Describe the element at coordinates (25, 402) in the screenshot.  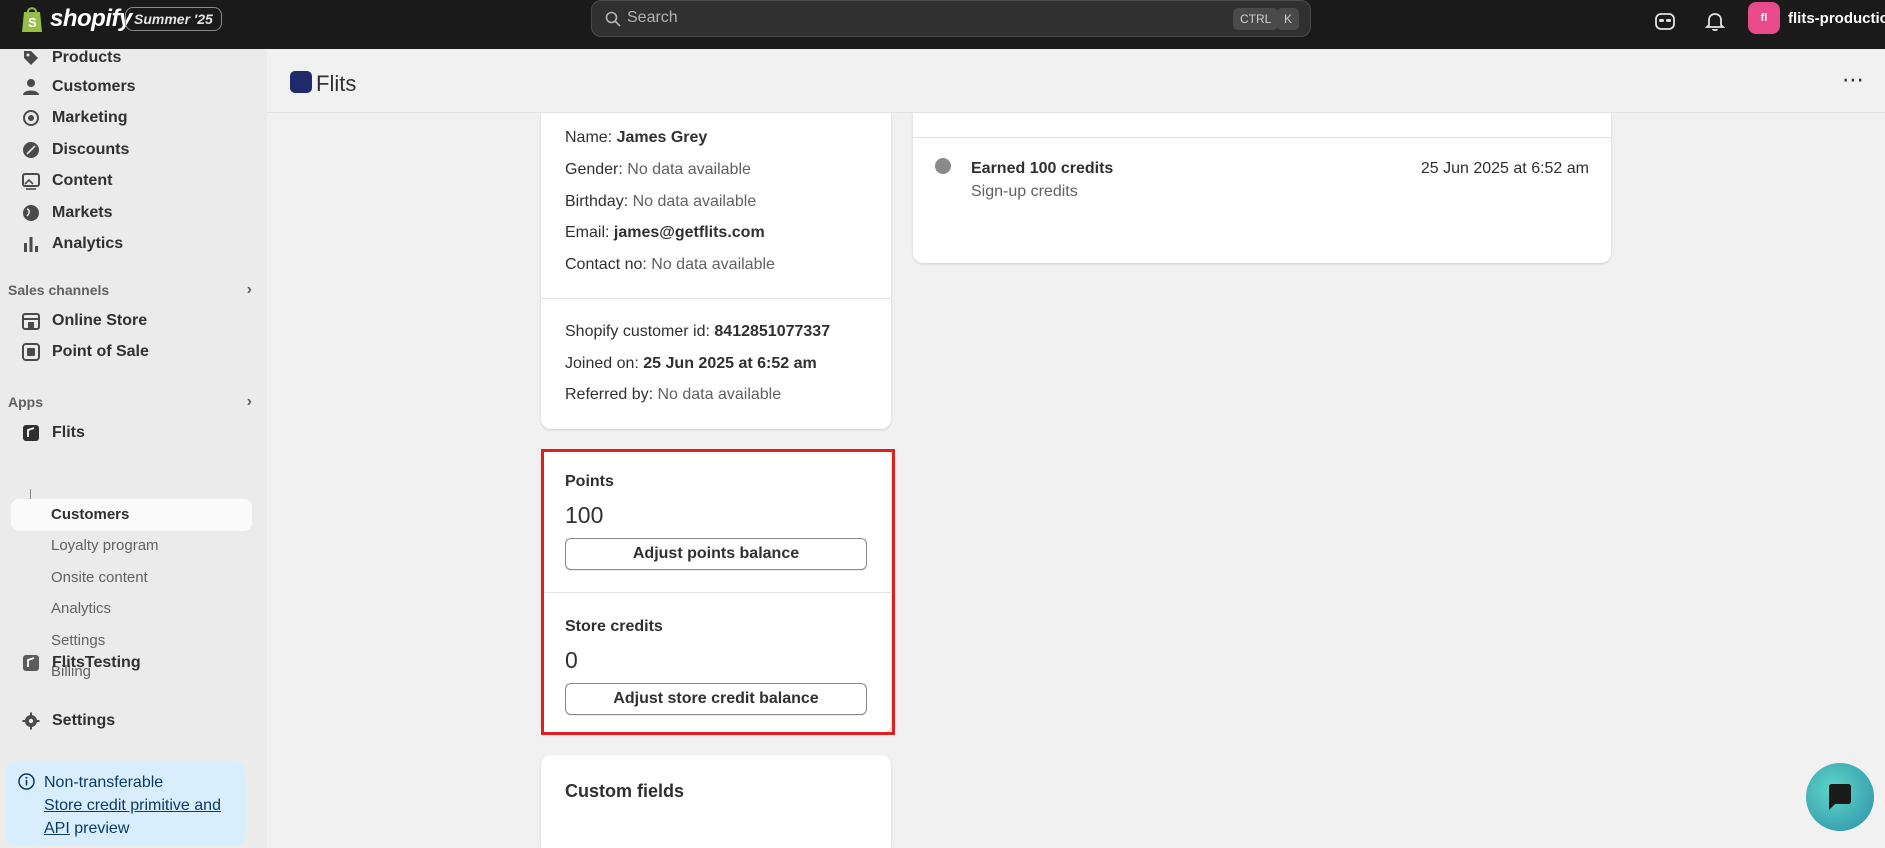
I see `section-title: Apps` at that location.